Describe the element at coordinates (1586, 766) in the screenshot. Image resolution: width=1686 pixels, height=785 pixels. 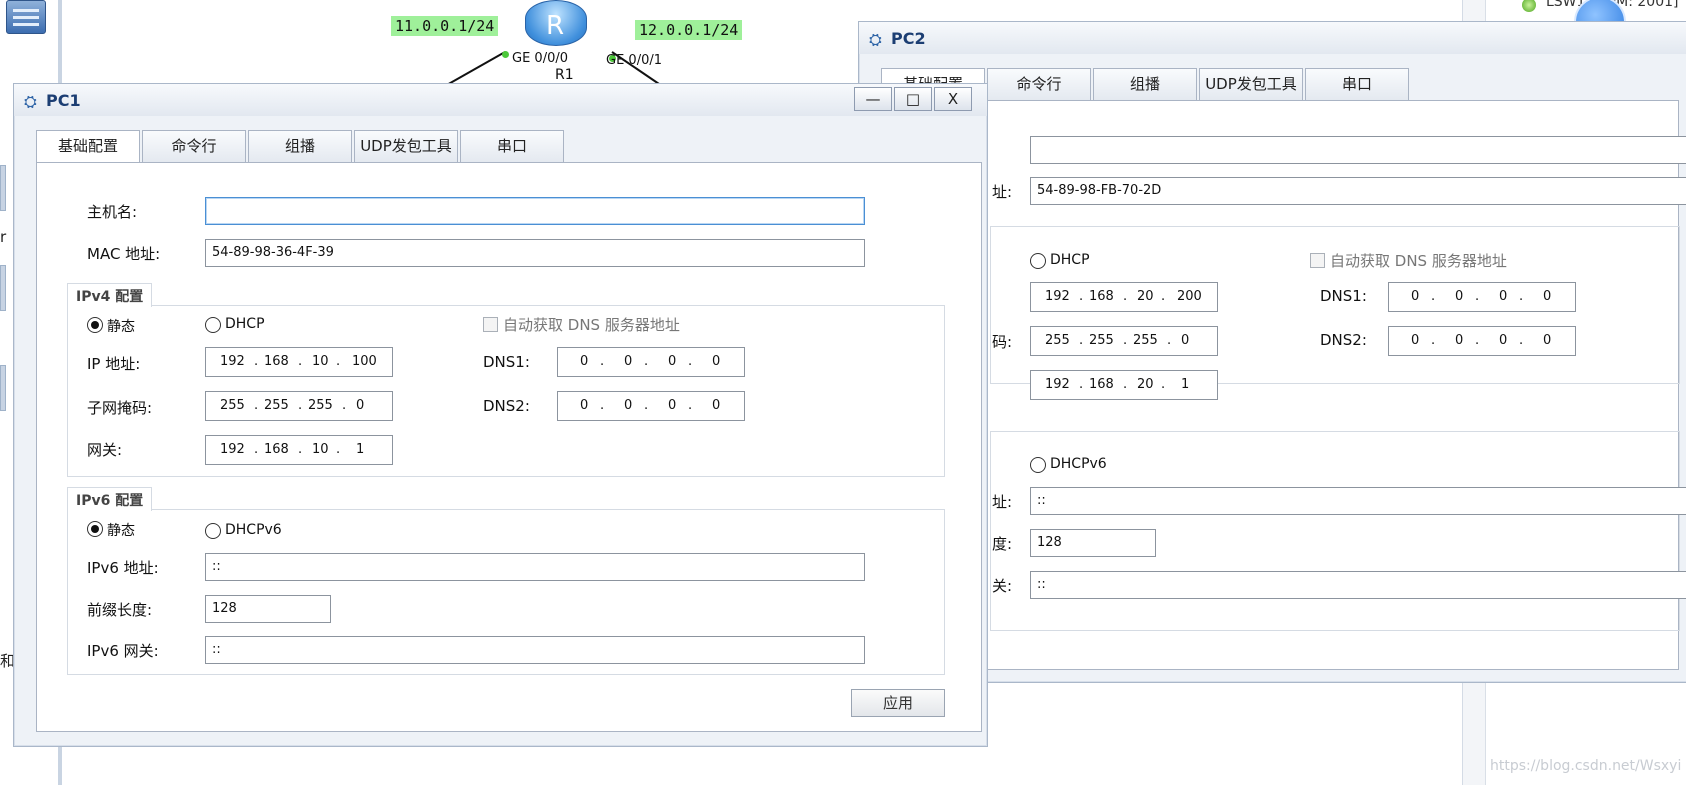
I see `watermark: https://blog.csdn.net/Wsxyi` at that location.